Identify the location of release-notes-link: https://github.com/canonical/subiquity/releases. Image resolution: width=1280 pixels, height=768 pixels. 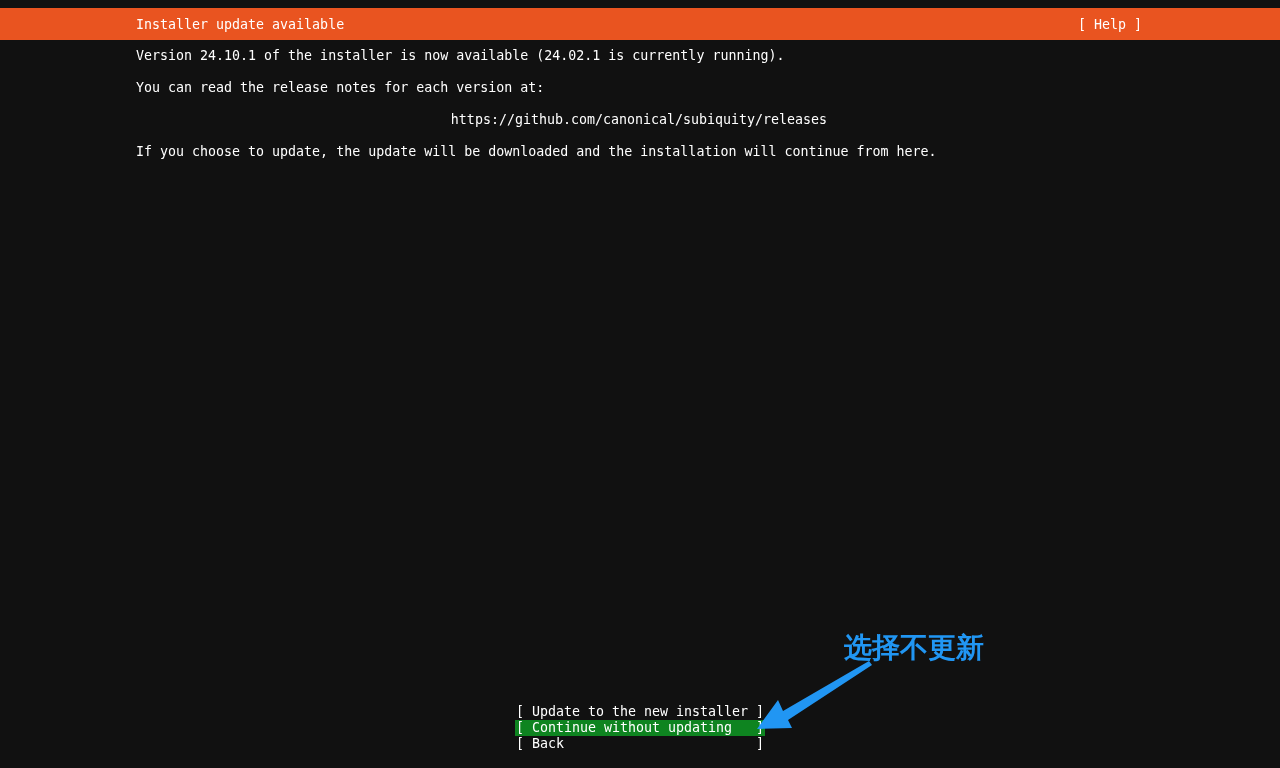
(639, 119).